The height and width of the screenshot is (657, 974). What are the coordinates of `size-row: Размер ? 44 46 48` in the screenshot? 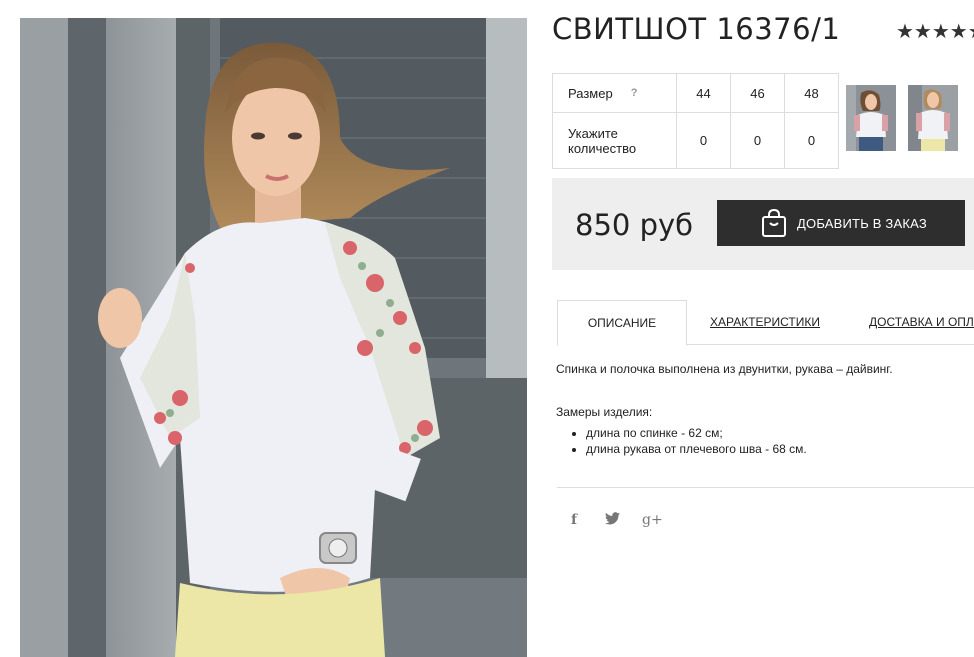 It's located at (695, 93).